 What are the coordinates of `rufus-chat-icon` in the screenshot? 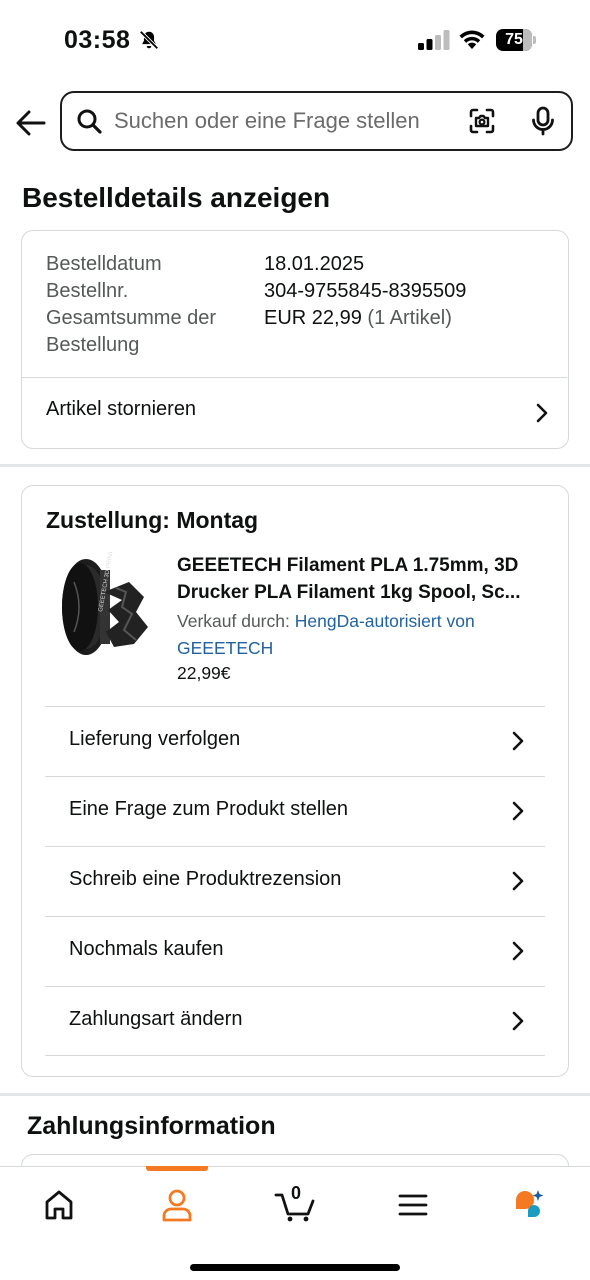 It's located at (531, 1205).